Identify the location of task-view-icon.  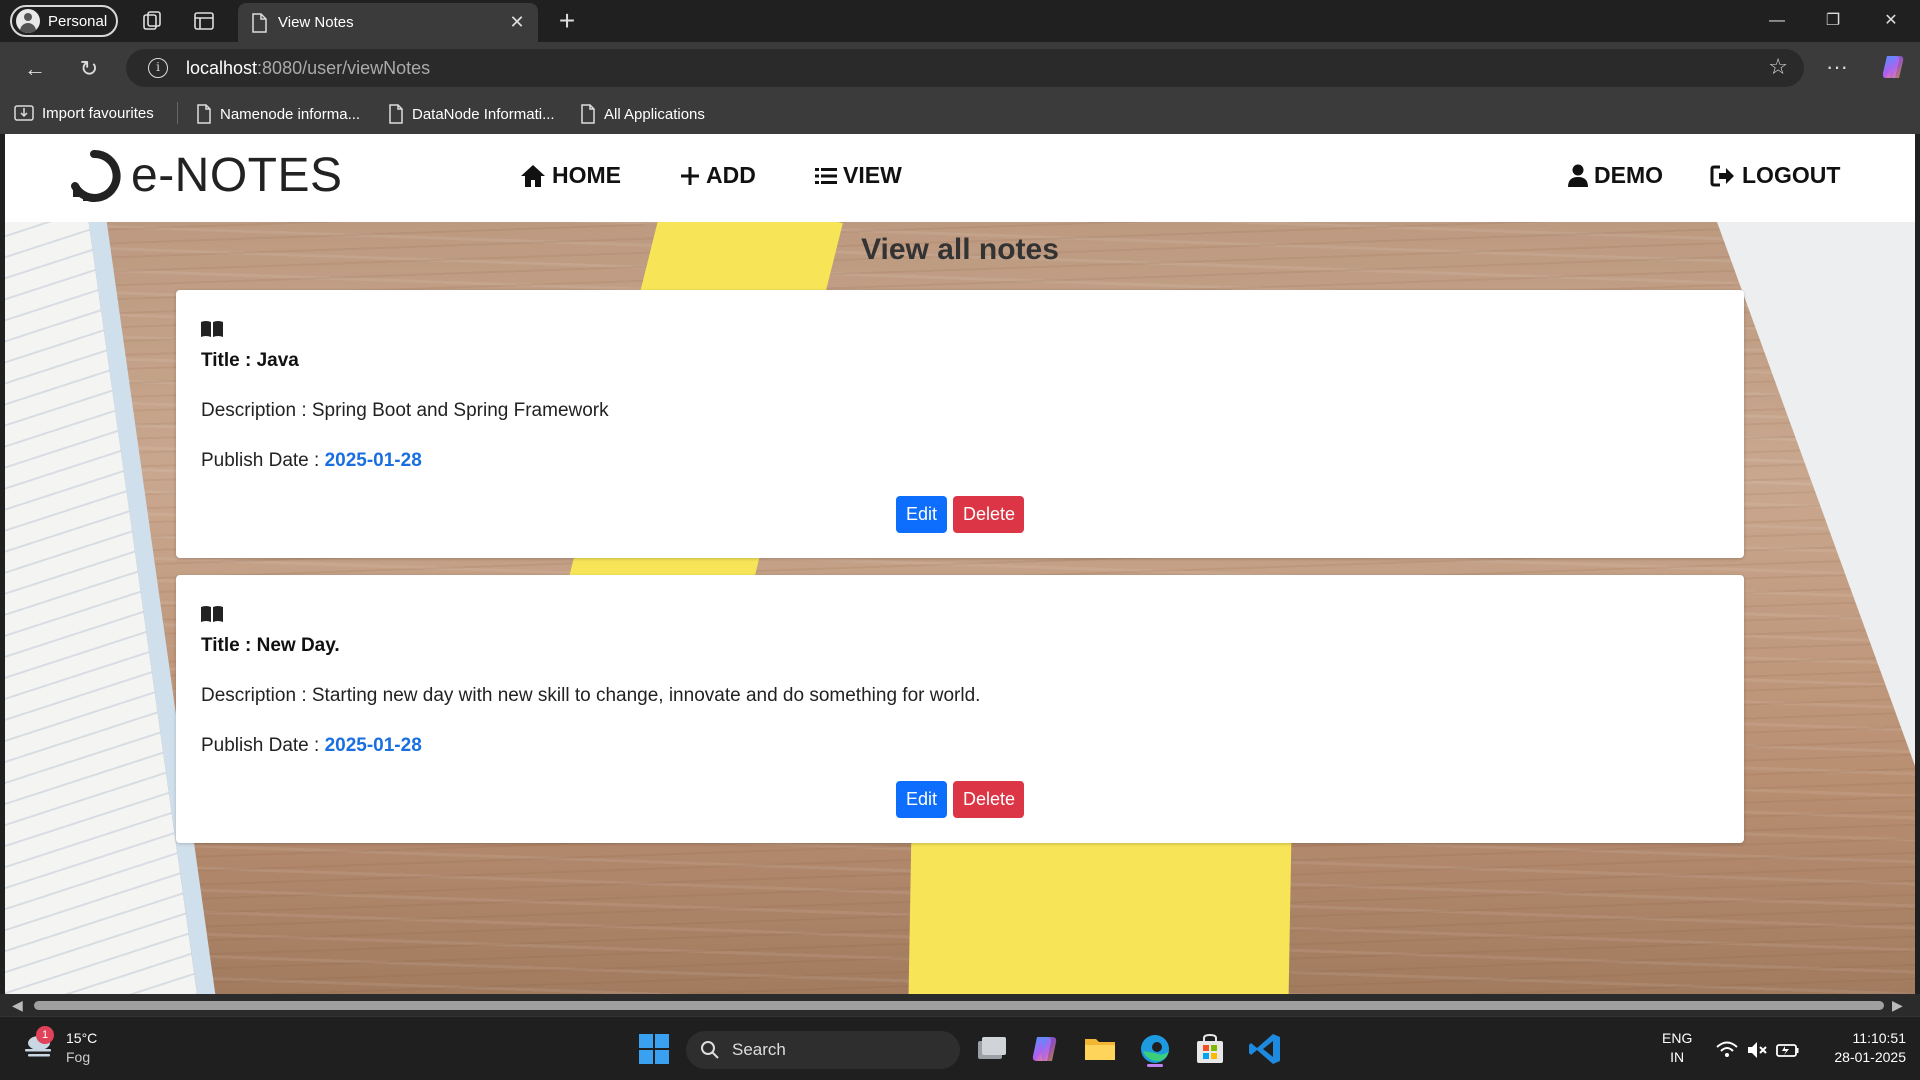
(991, 1049).